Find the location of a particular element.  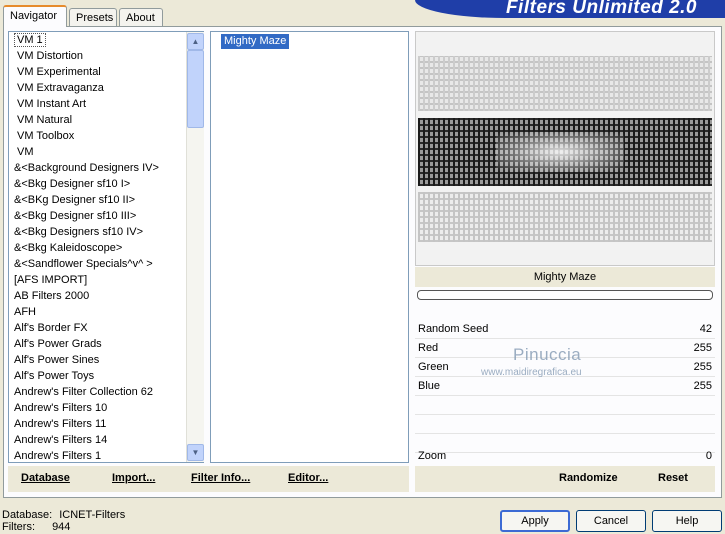

category-item: VM Experimental is located at coordinates (106, 72).